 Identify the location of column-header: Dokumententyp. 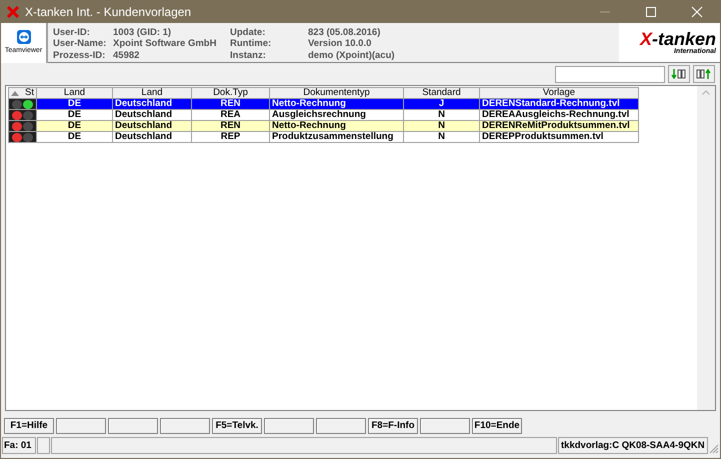
(337, 93).